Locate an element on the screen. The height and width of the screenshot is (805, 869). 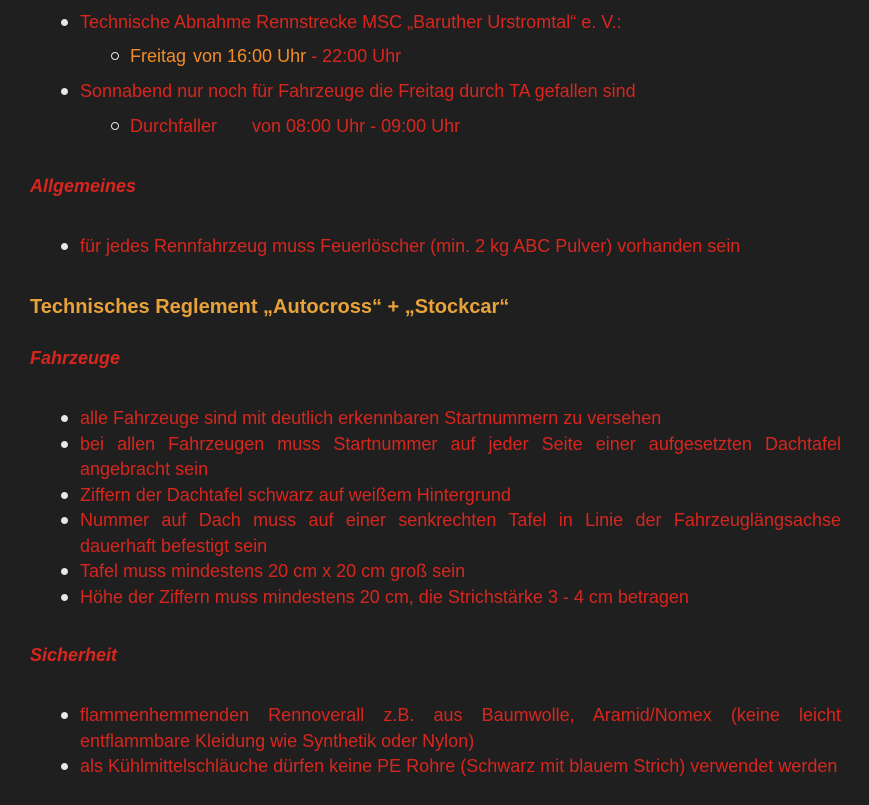
list-item: Durchfaller von 08:00 Uhr - 09:00 Uhr is located at coordinates (435, 127).